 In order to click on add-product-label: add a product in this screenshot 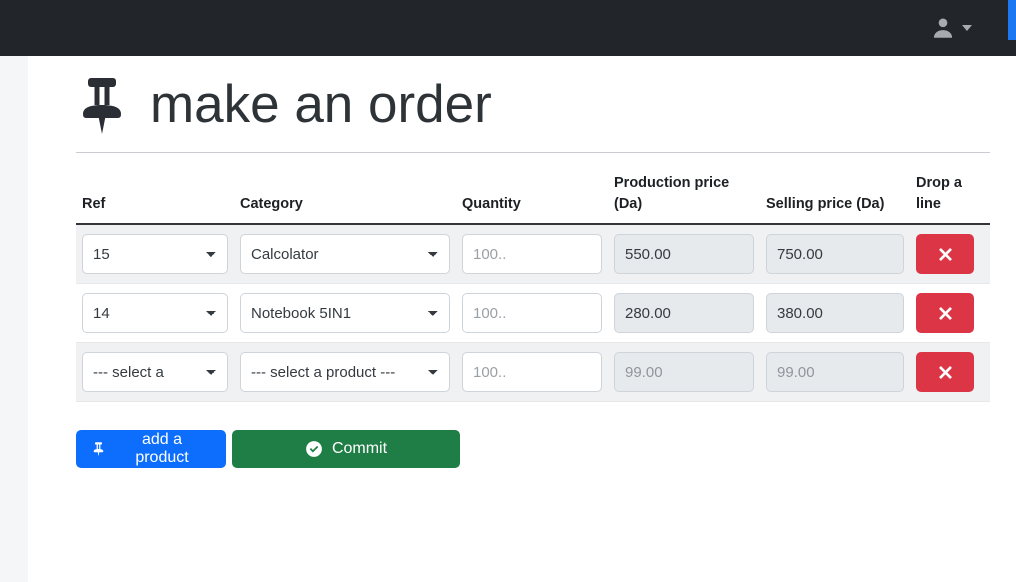, I will do `click(162, 449)`.